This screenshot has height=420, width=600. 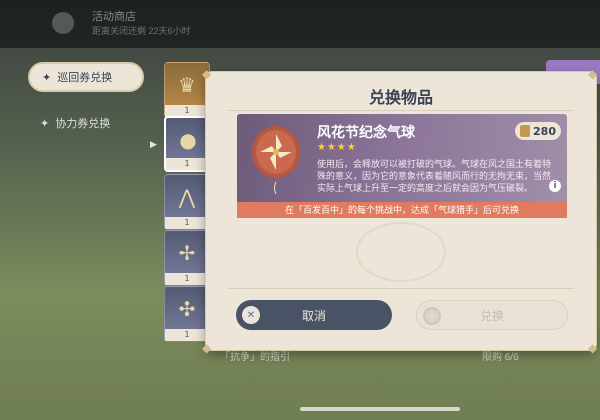 I want to click on pinwheel-icon: ✢, so click(x=187, y=253).